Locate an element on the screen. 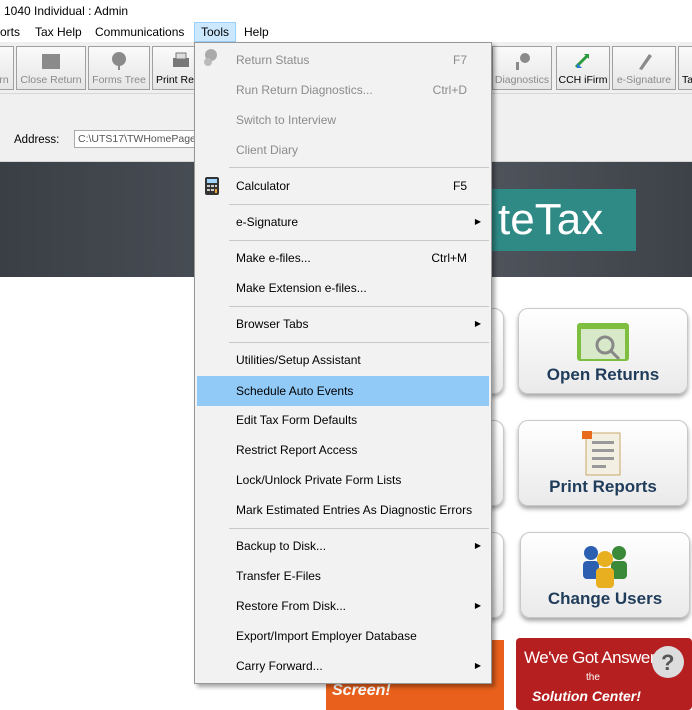 The image size is (692, 710). sync-arrows-icon is located at coordinates (582, 61).